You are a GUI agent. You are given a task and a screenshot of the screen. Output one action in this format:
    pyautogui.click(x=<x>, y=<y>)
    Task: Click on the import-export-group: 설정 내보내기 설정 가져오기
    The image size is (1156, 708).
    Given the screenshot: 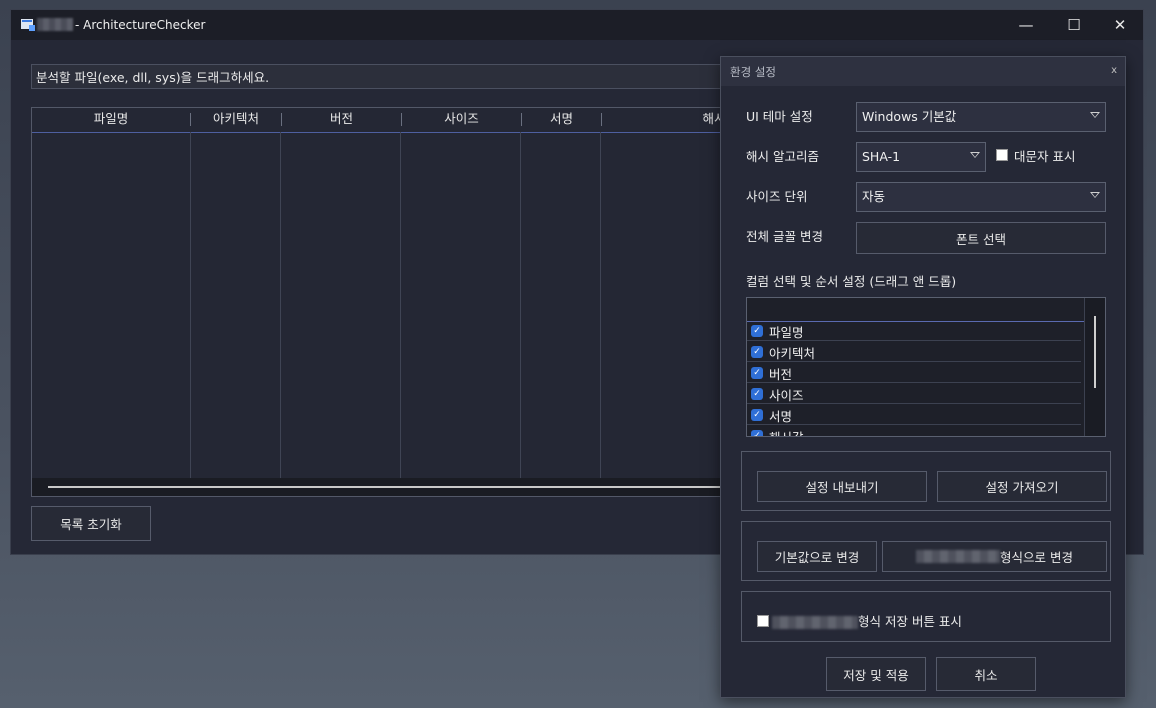 What is the action you would take?
    pyautogui.click(x=926, y=481)
    